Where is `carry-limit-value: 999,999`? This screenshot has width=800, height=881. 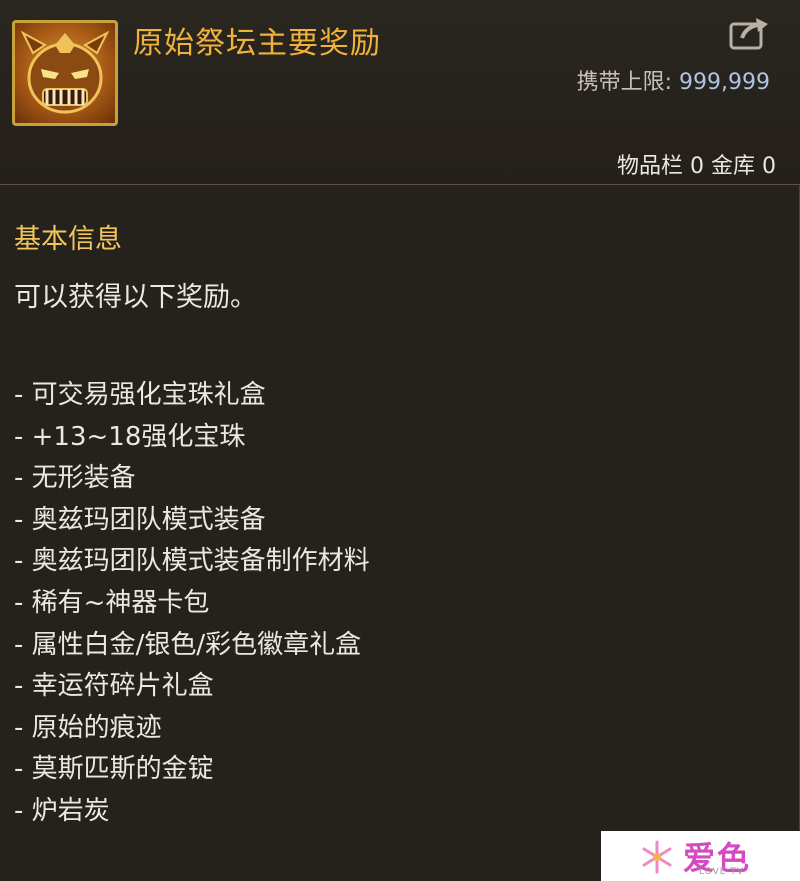
carry-limit-value: 999,999 is located at coordinates (724, 82).